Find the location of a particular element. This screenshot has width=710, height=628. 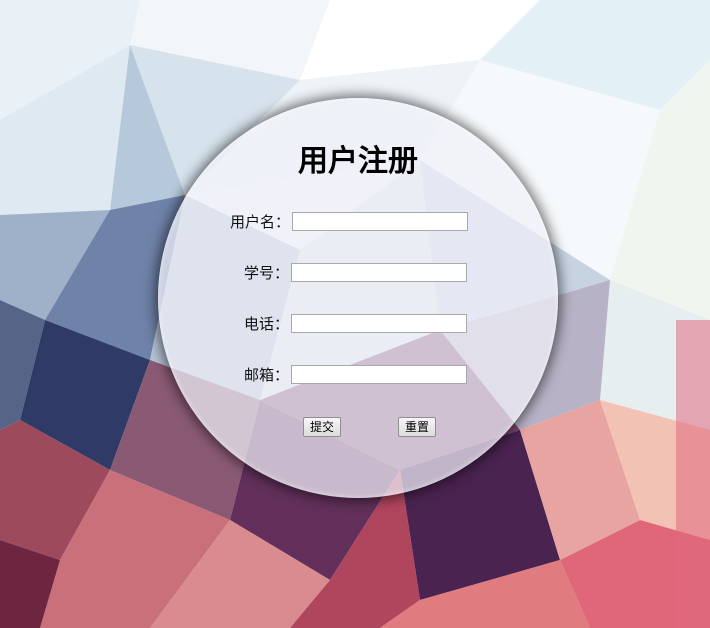

reset-button: 重置 is located at coordinates (417, 427).